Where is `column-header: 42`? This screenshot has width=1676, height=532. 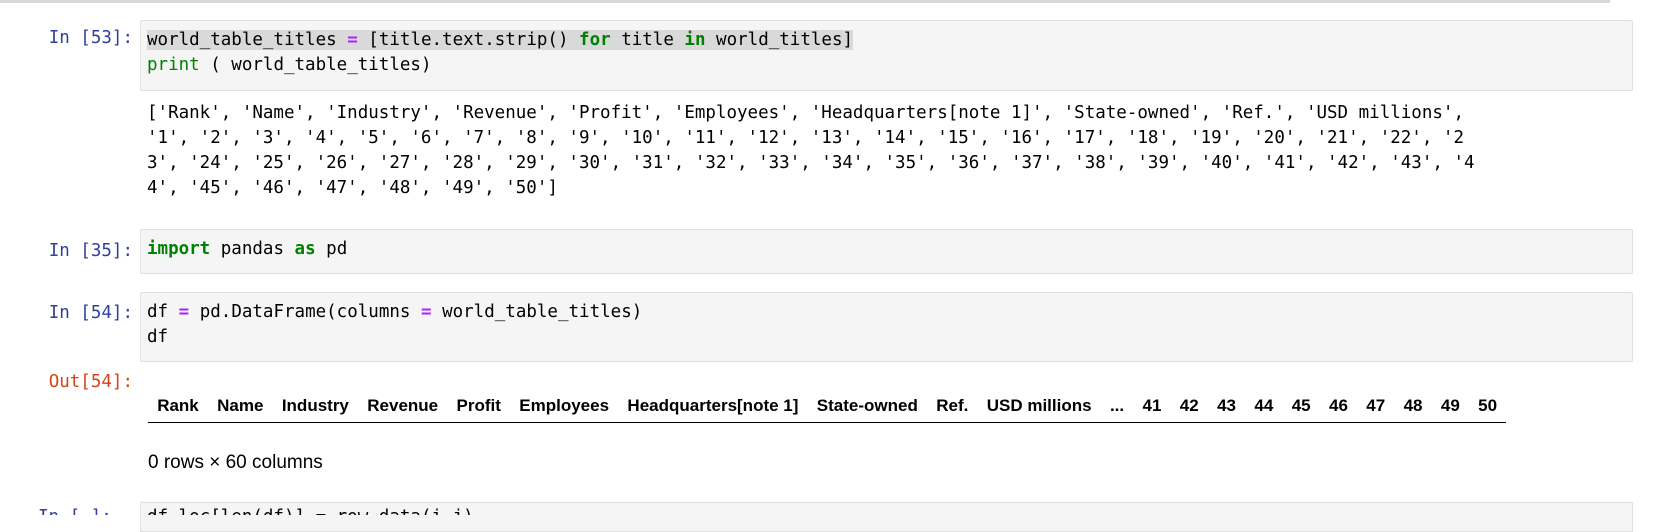
column-header: 42 is located at coordinates (1189, 406).